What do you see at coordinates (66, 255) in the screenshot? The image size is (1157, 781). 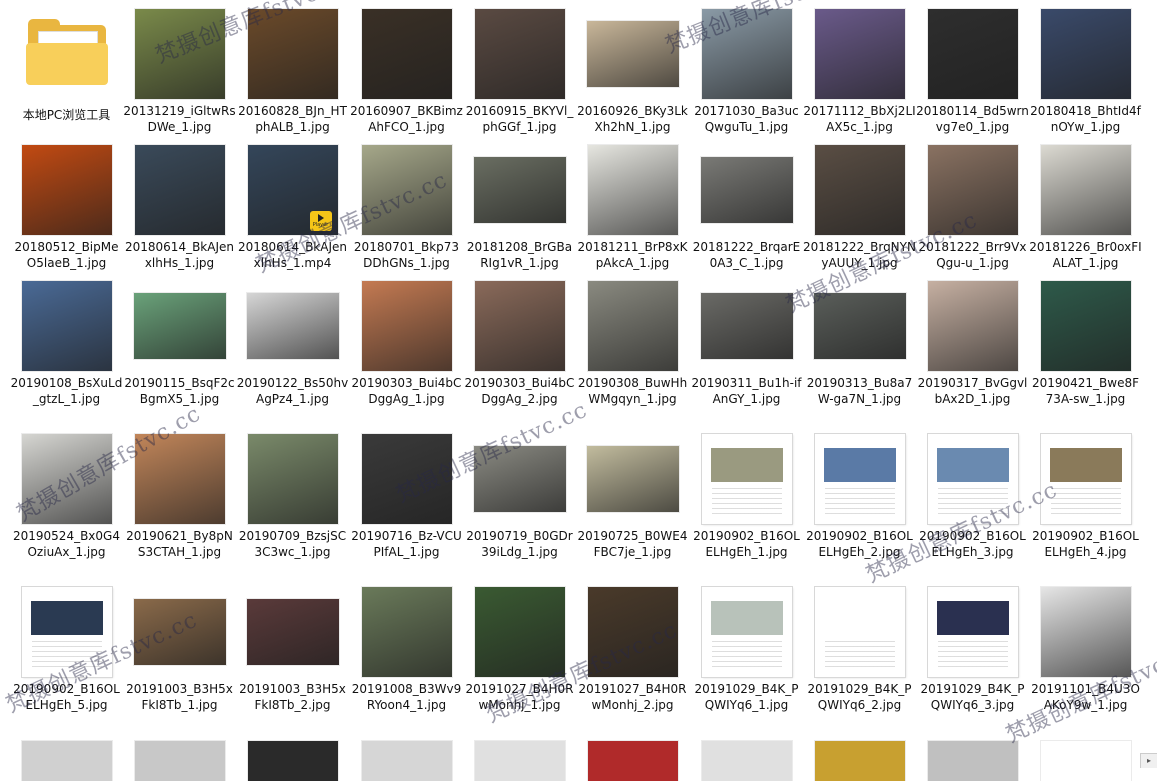 I see `file-name-label: 20180512_BipMeO5laeB_1.jpg` at bounding box center [66, 255].